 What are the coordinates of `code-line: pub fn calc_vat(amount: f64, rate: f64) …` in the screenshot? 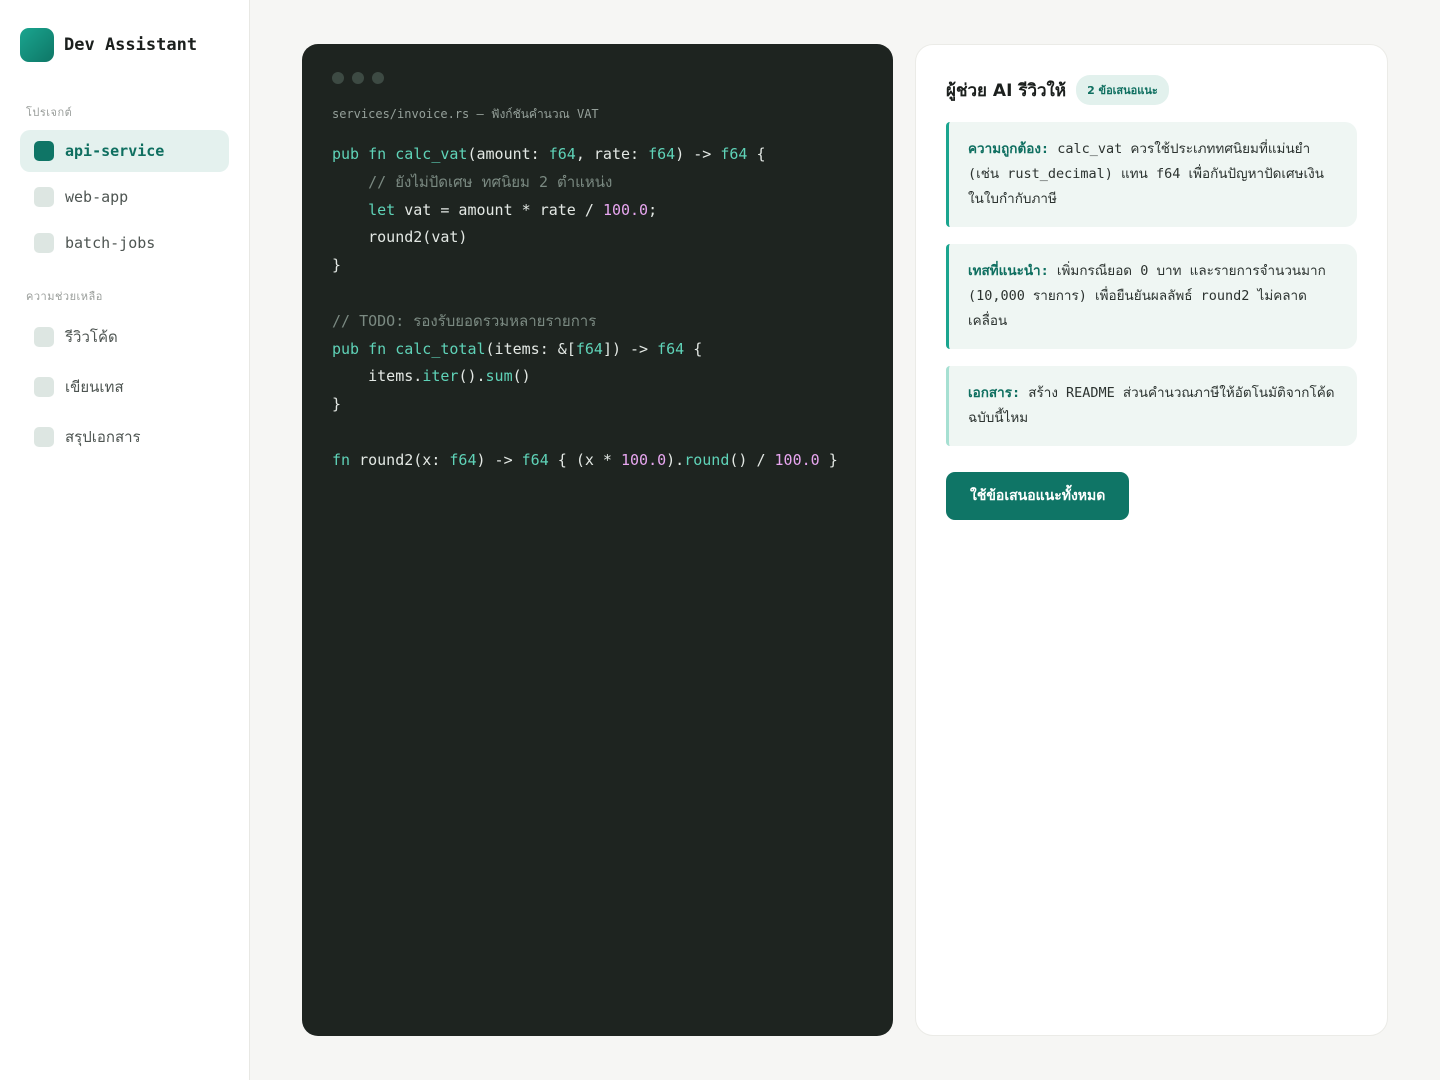 It's located at (549, 154).